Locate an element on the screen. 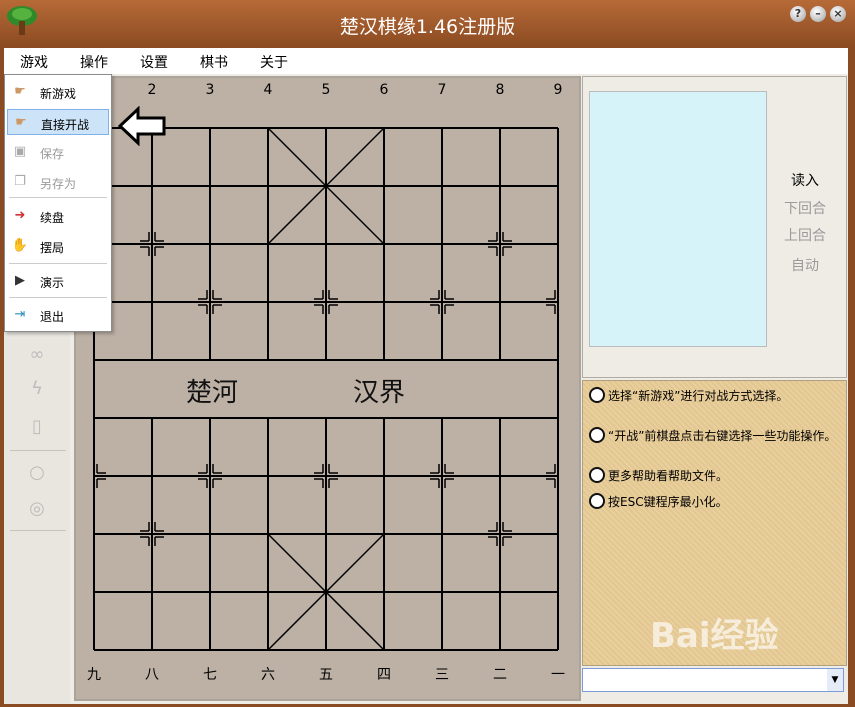 The width and height of the screenshot is (855, 707). close-button: × is located at coordinates (838, 14).